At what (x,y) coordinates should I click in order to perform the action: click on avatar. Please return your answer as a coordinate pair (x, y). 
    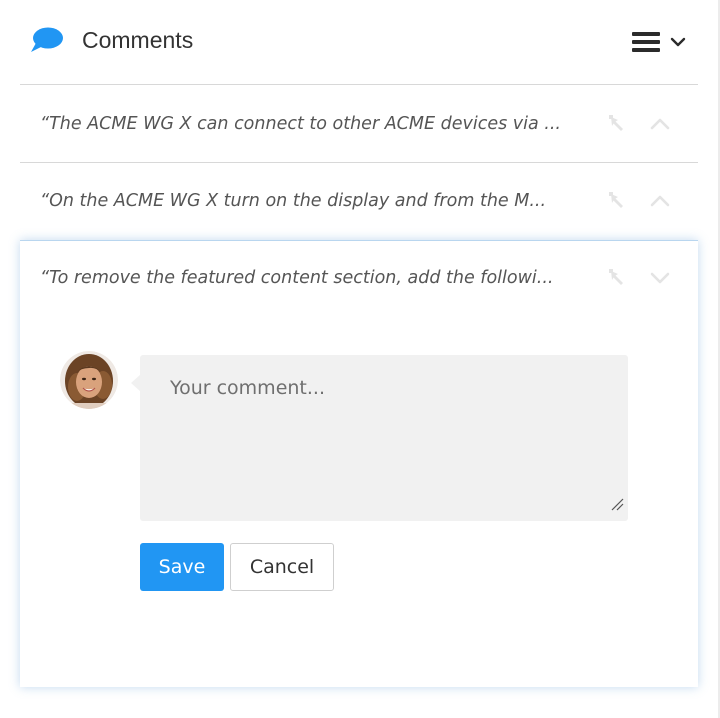
    Looking at the image, I should click on (89, 380).